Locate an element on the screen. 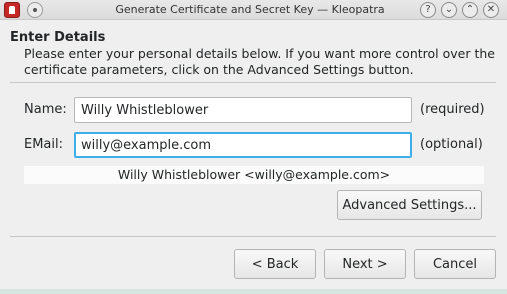 The image size is (507, 294). help-icon: ? is located at coordinates (428, 10).